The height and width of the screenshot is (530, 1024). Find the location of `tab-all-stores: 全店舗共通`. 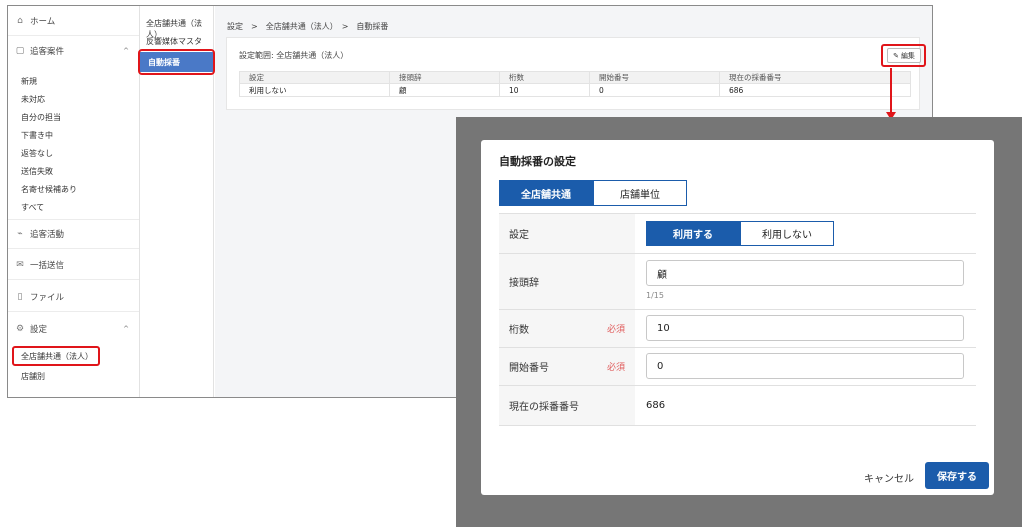

tab-all-stores: 全店舗共通 is located at coordinates (546, 193).